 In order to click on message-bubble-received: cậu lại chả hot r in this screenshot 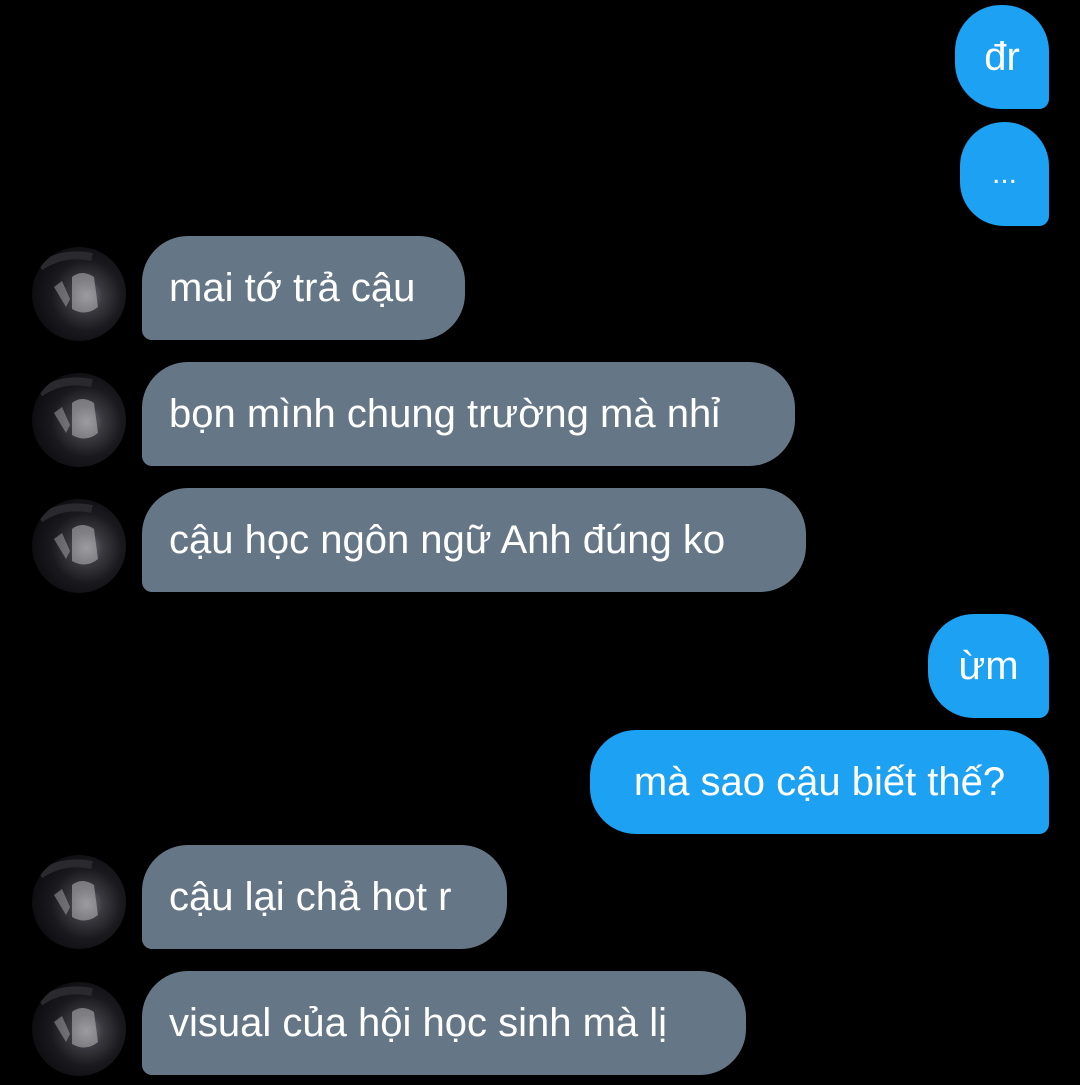, I will do `click(324, 897)`.